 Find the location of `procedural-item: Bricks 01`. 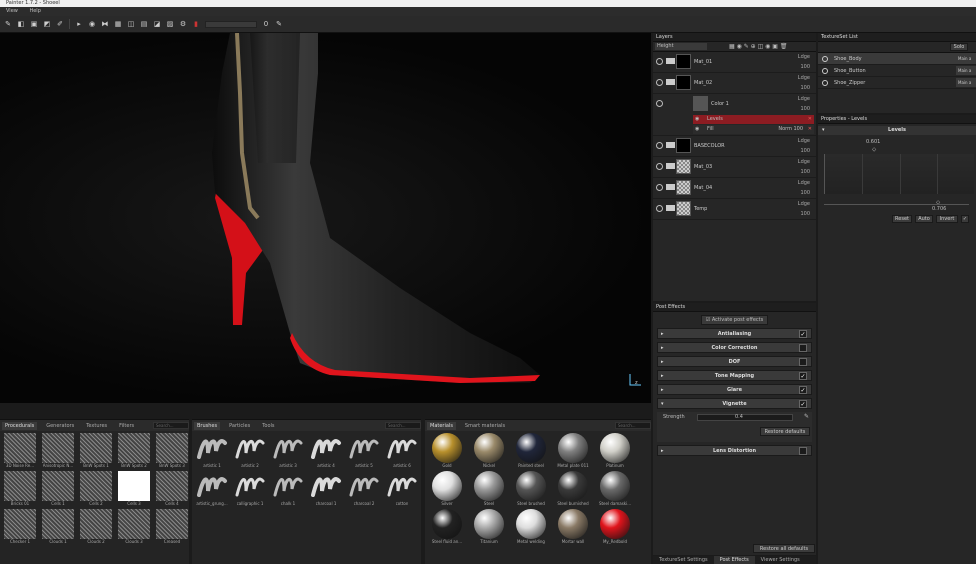

procedural-item: Bricks 01 is located at coordinates (20, 489).